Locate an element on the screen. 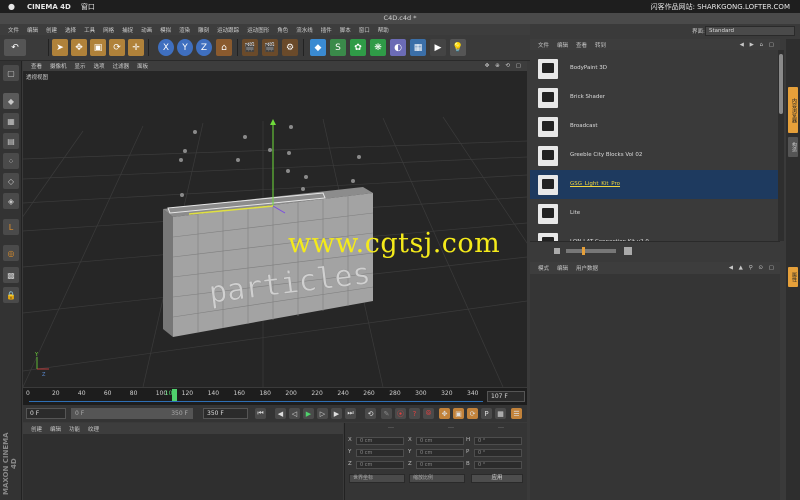 The width and height of the screenshot is (800, 500). app-menu: CINEMA 4D is located at coordinates (49, 7).